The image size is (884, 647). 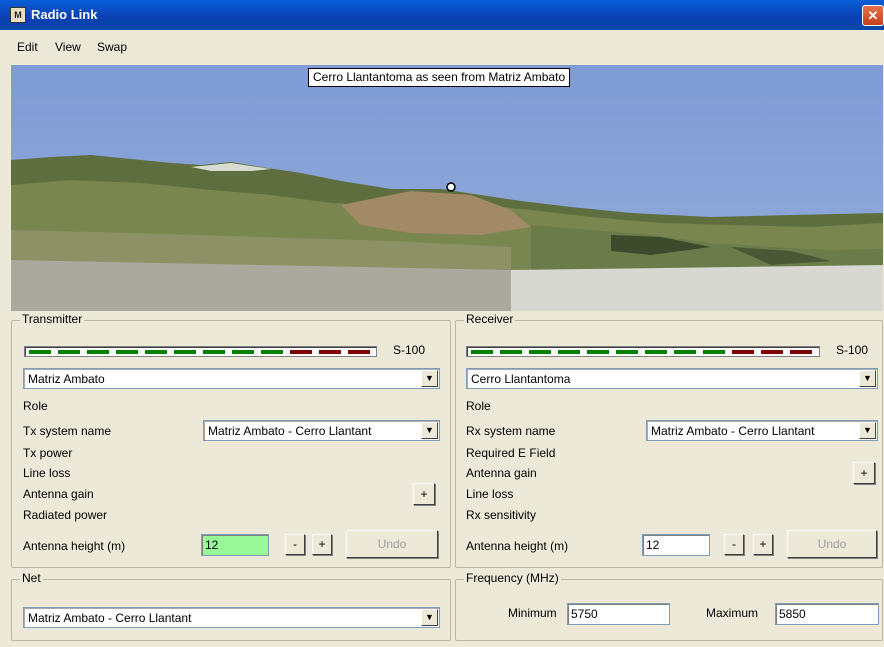 What do you see at coordinates (65, 515) in the screenshot?
I see `tx-radiated-power-label: Radiated power` at bounding box center [65, 515].